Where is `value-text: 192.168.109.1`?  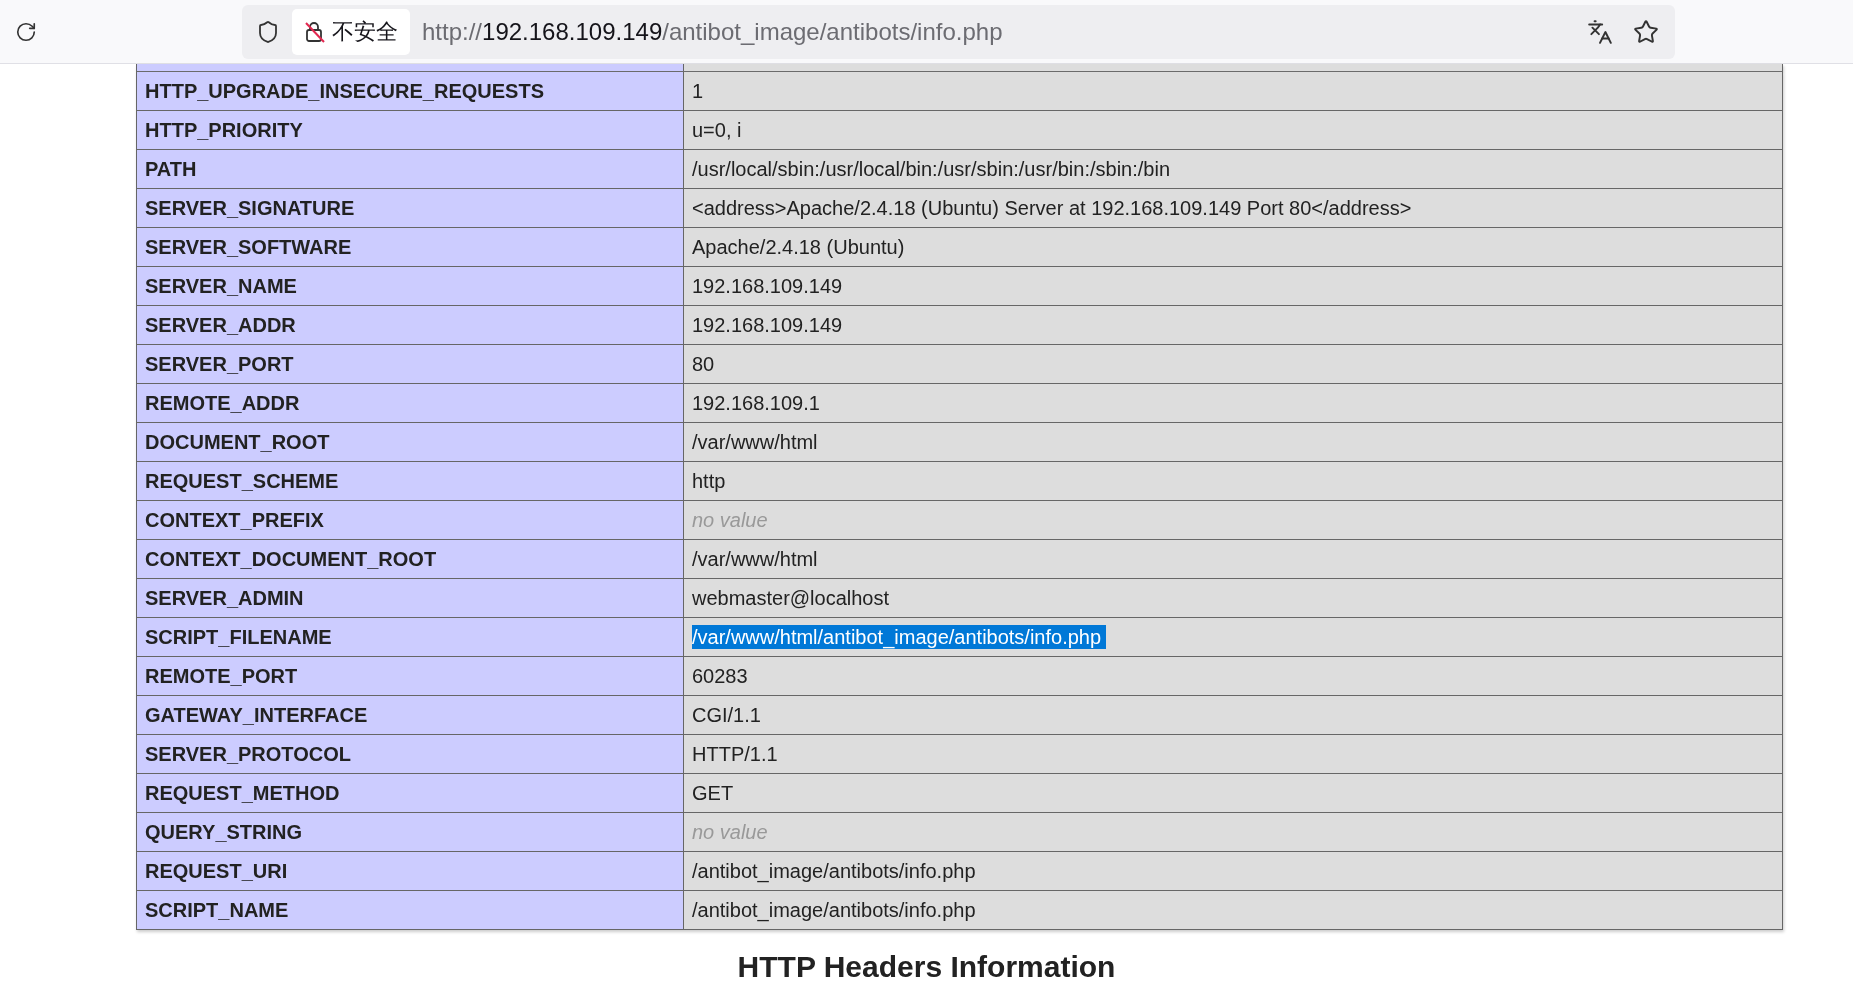
value-text: 192.168.109.1 is located at coordinates (756, 403).